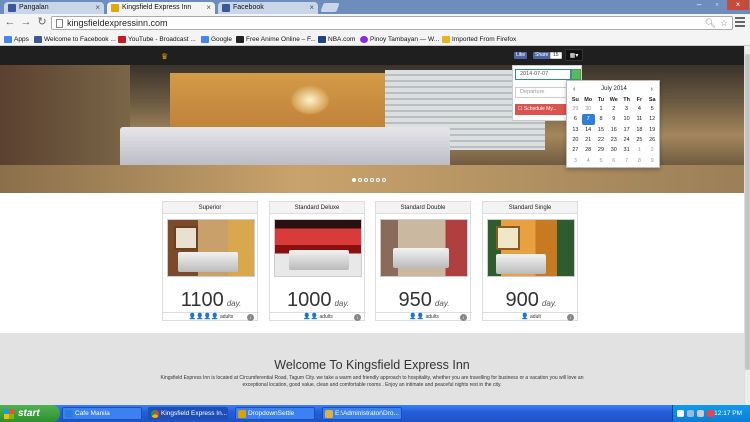  Describe the element at coordinates (575, 130) in the screenshot. I see `calendar-day: 13` at that location.